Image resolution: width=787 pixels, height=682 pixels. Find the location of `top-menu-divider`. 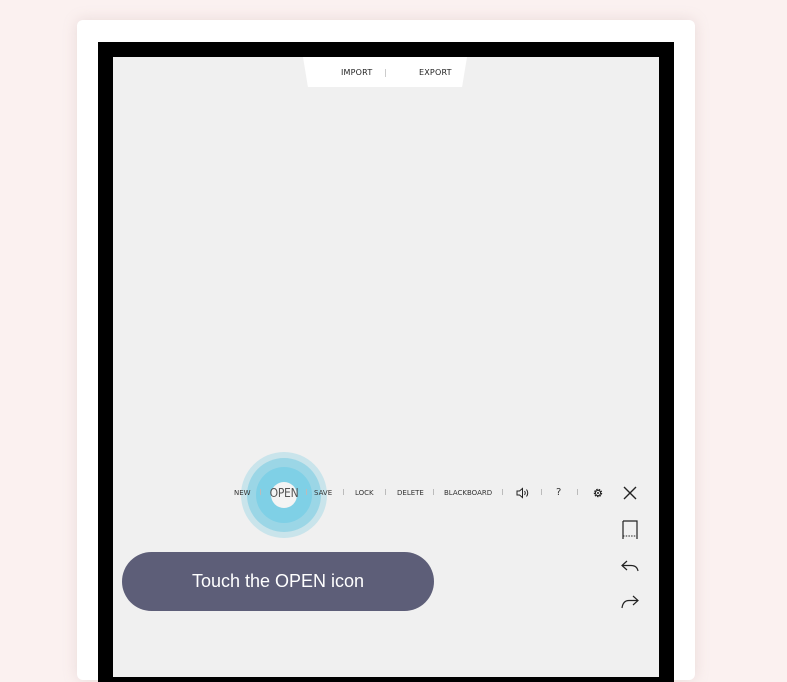

top-menu-divider is located at coordinates (385, 73).